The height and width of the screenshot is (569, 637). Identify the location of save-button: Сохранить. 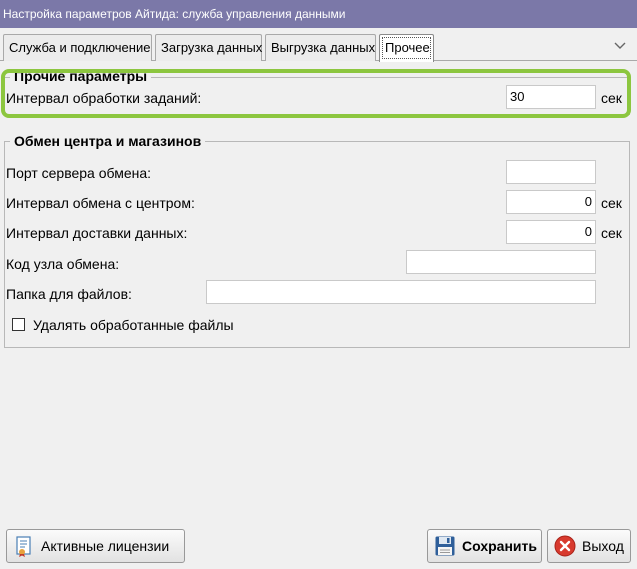
(484, 546).